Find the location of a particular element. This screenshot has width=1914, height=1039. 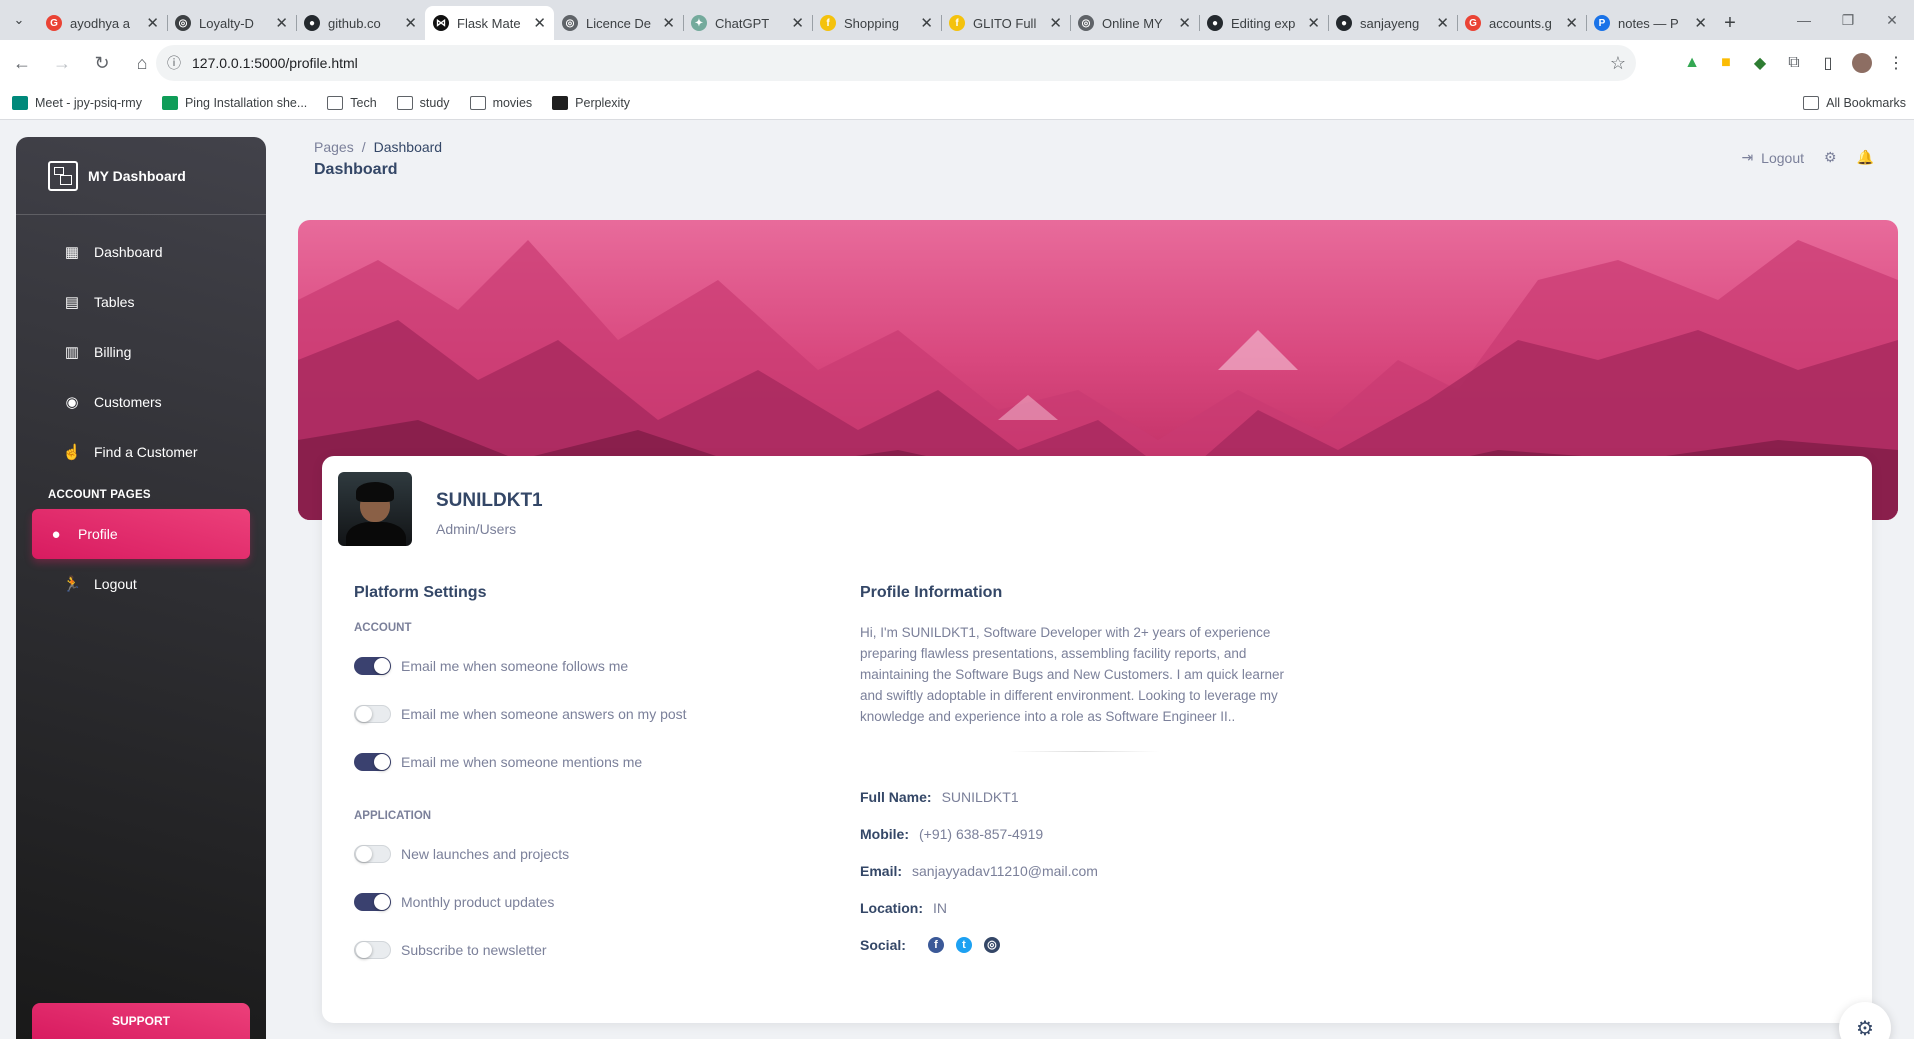

url-text: 127.0.0.1:5000/profile.html is located at coordinates (896, 63).